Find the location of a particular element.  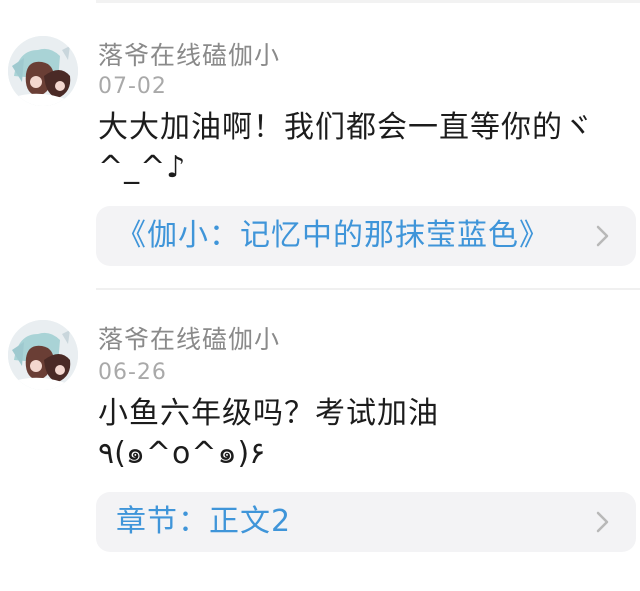

chapter-title: 章节：正文2 is located at coordinates (203, 522).